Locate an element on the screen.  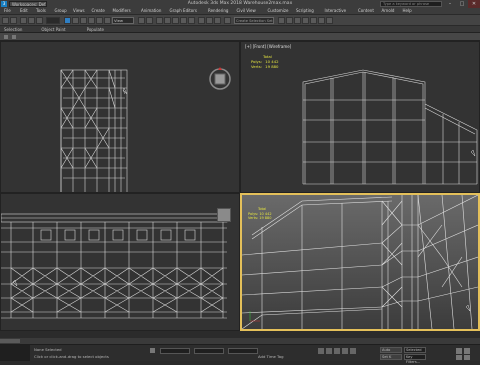
move-icon is located at coordinates (99, 20).